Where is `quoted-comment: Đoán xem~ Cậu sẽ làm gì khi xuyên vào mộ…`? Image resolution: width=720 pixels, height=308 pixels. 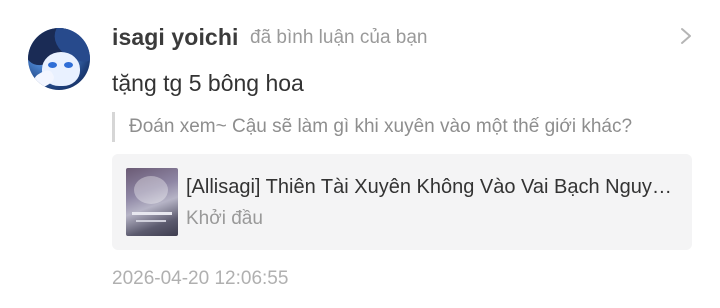
quoted-comment: Đoán xem~ Cậu sẽ làm gì khi xuyên vào mộ… is located at coordinates (372, 127).